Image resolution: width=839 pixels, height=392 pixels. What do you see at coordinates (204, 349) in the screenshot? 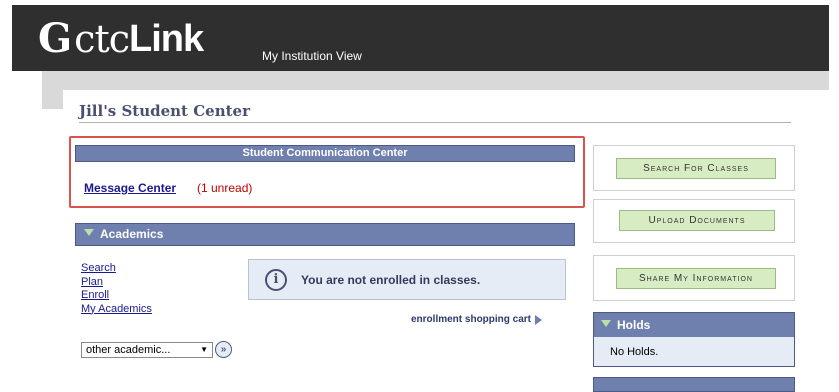
I see `dropdown-arrow-icon: ▼` at bounding box center [204, 349].